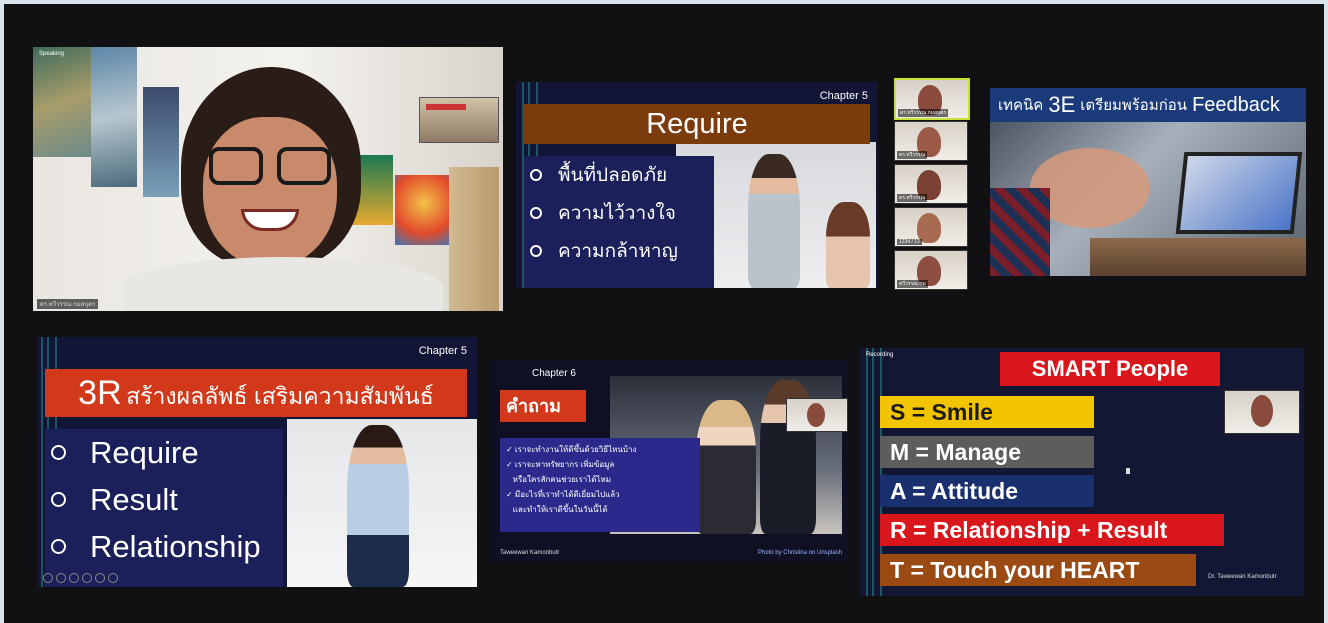 The width and height of the screenshot is (1328, 623). I want to click on slide-footer-author: Taweewan Kamonbutr, so click(530, 553).